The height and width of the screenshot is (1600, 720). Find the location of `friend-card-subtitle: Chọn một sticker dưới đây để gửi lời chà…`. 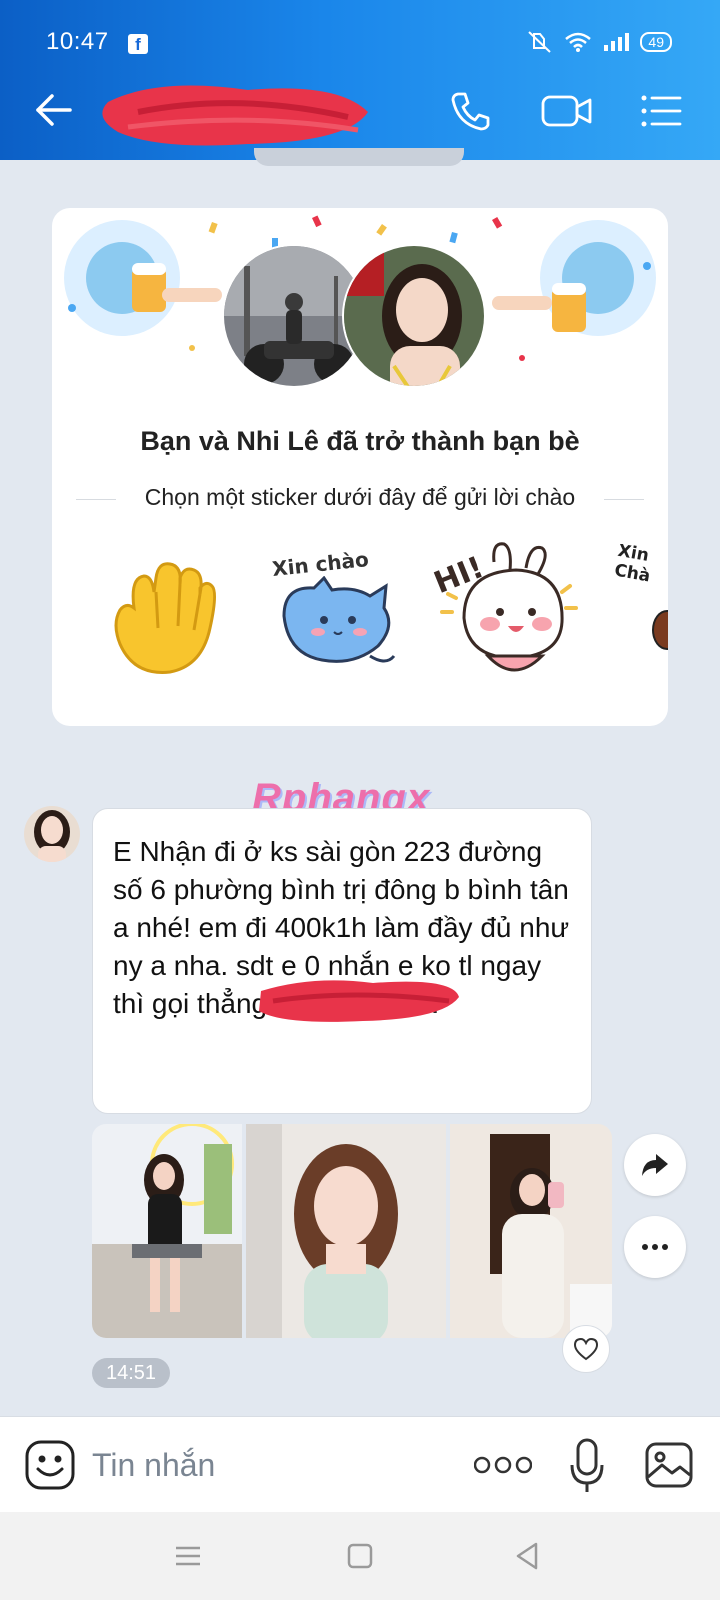

friend-card-subtitle: Chọn một sticker dưới đây để gửi lời chà… is located at coordinates (360, 497).